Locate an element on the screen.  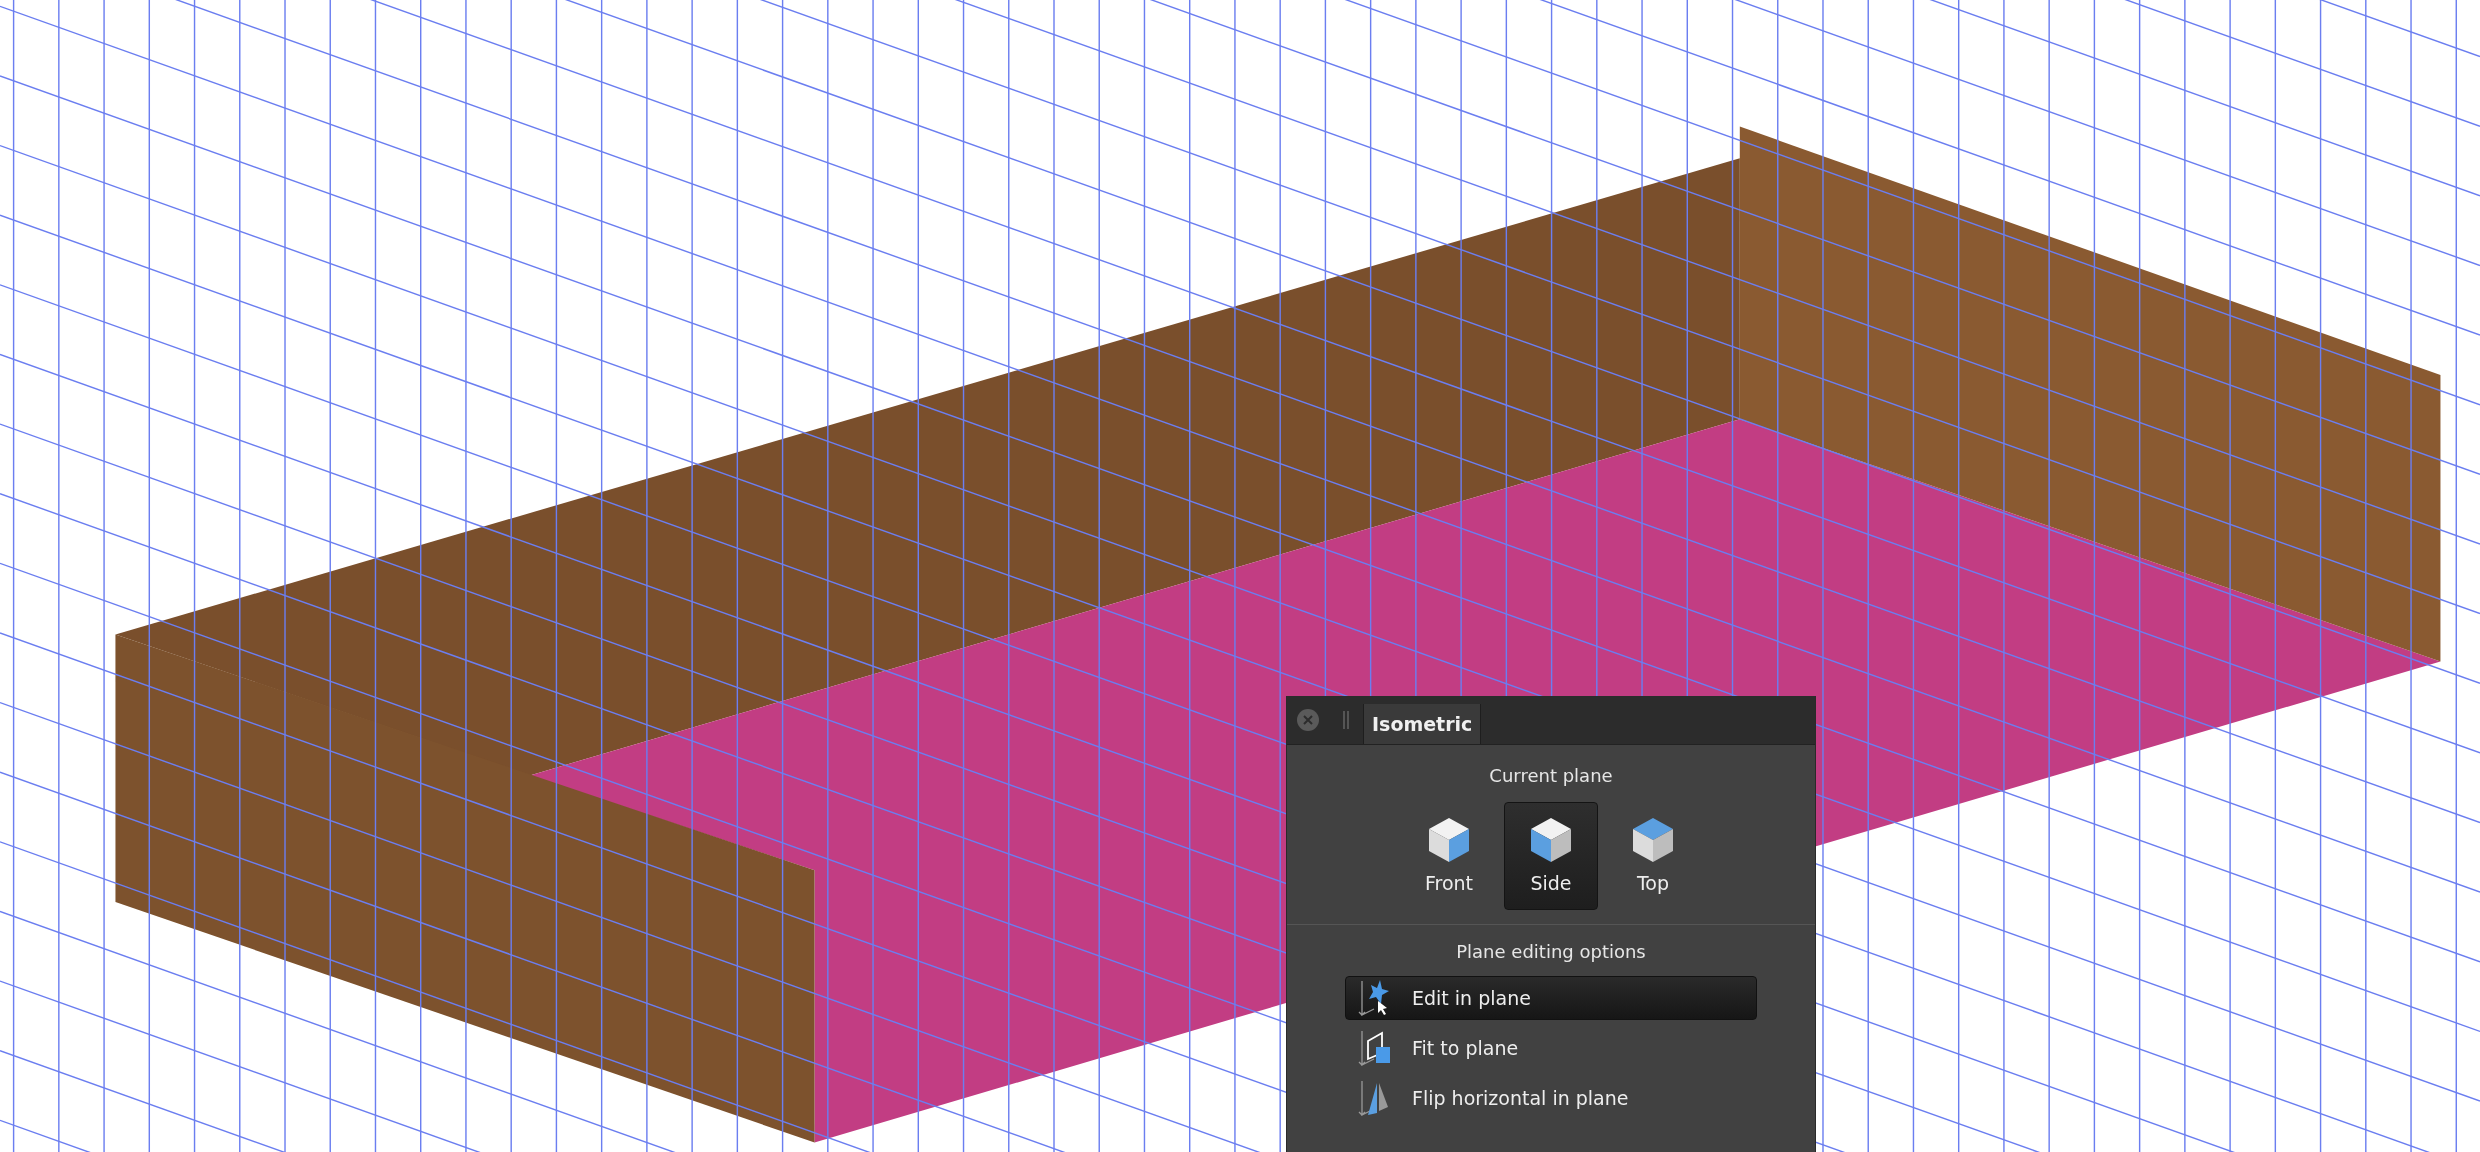
section-heading: Current plane is located at coordinates (1551, 775).